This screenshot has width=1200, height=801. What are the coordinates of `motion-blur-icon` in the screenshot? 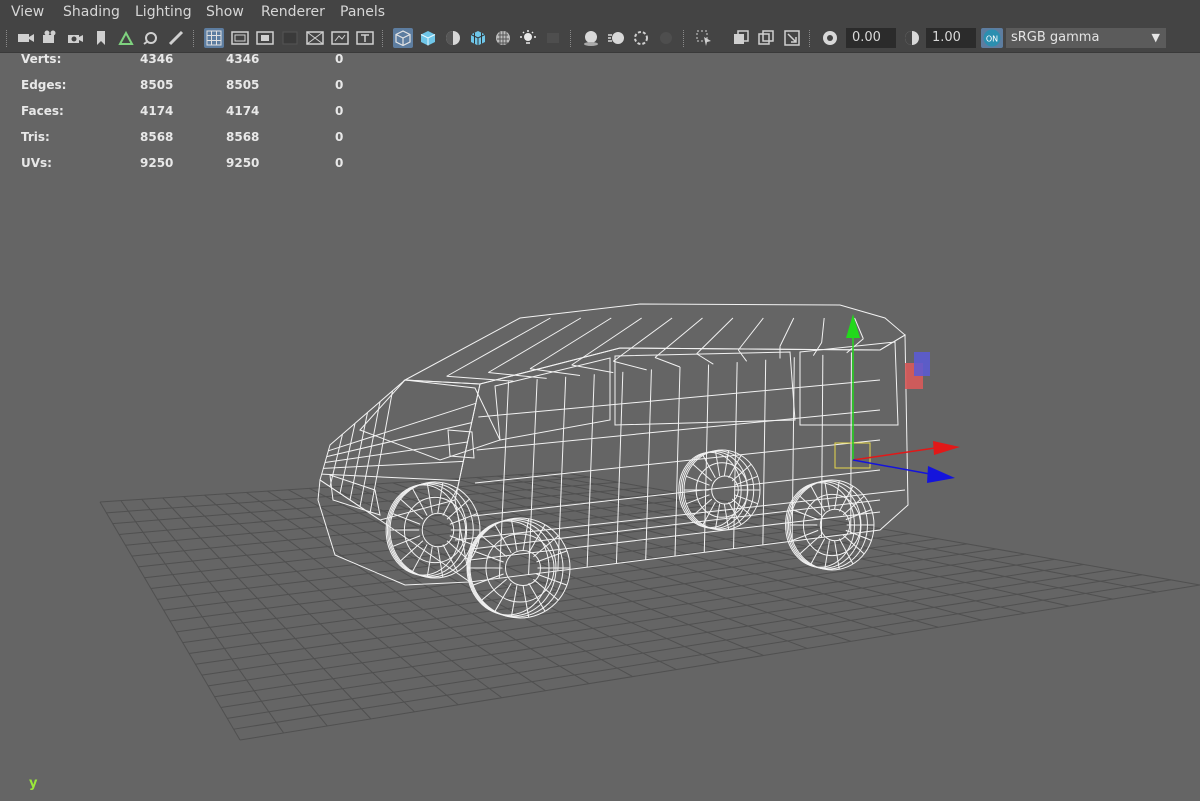 It's located at (616, 38).